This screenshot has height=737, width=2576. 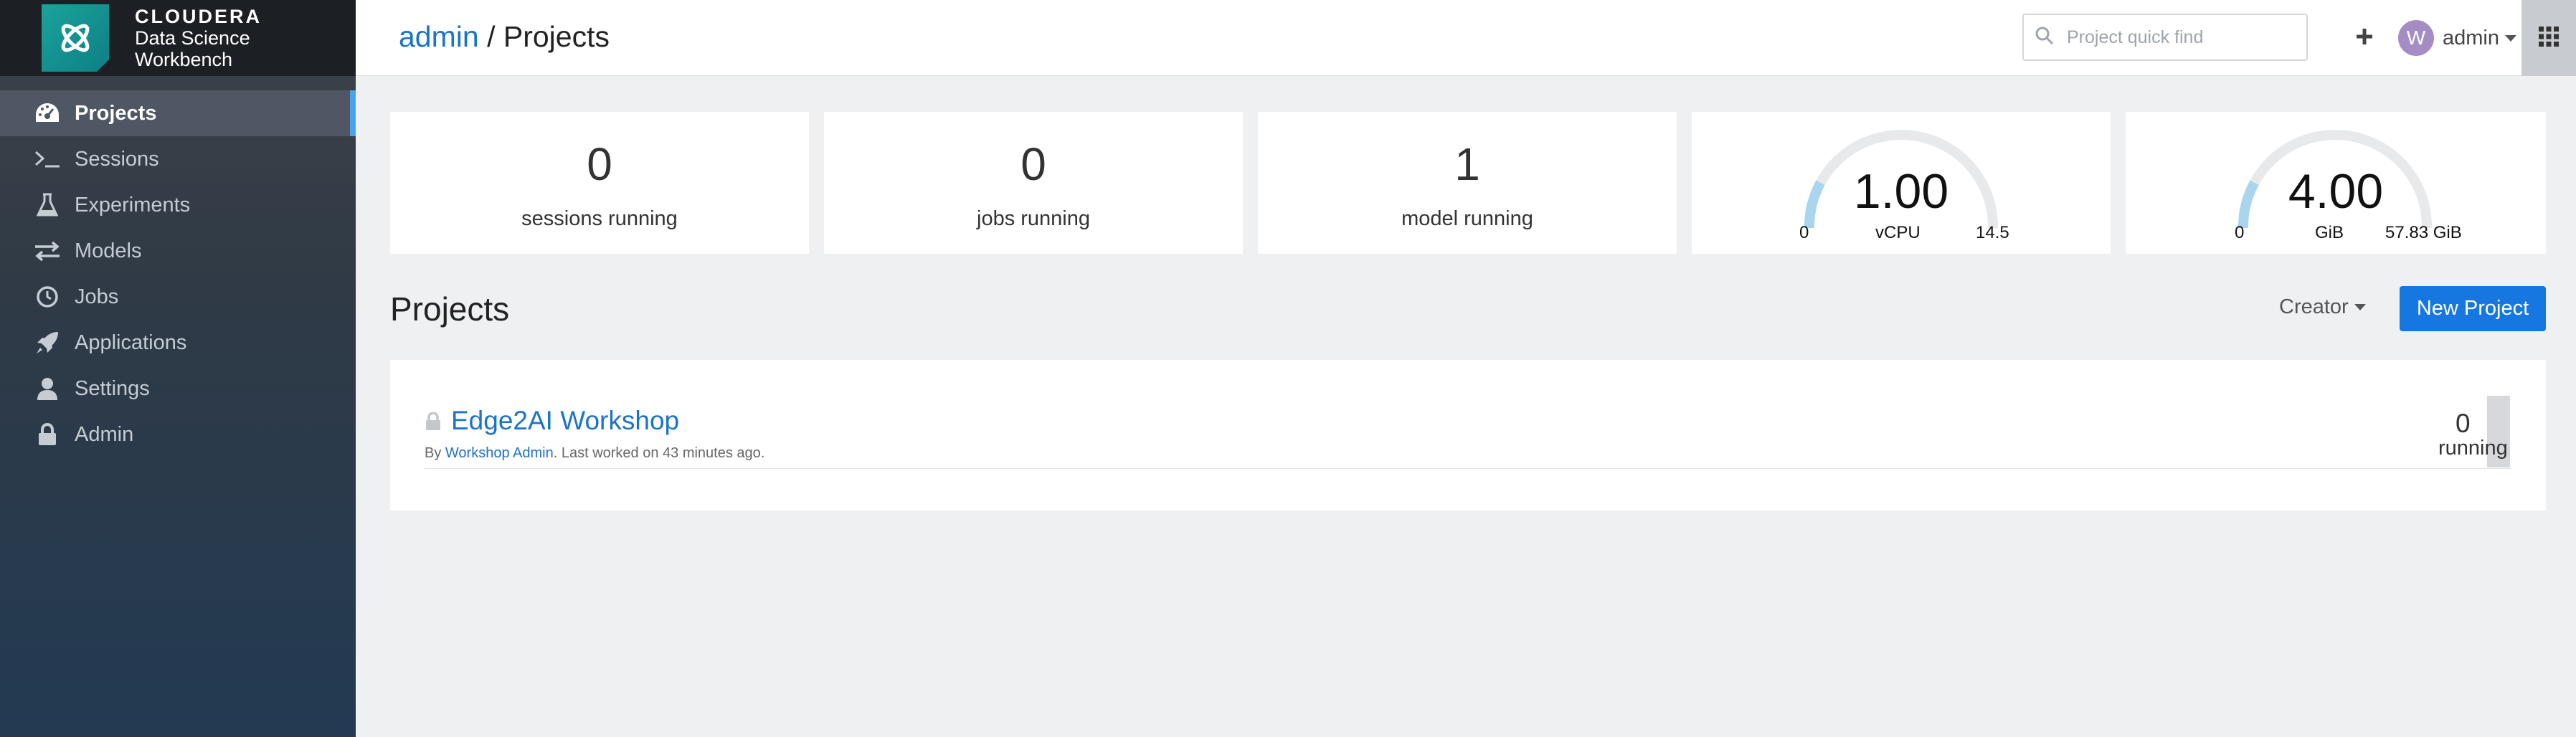 I want to click on gauge-max: 57.83 GiB, so click(x=2423, y=233).